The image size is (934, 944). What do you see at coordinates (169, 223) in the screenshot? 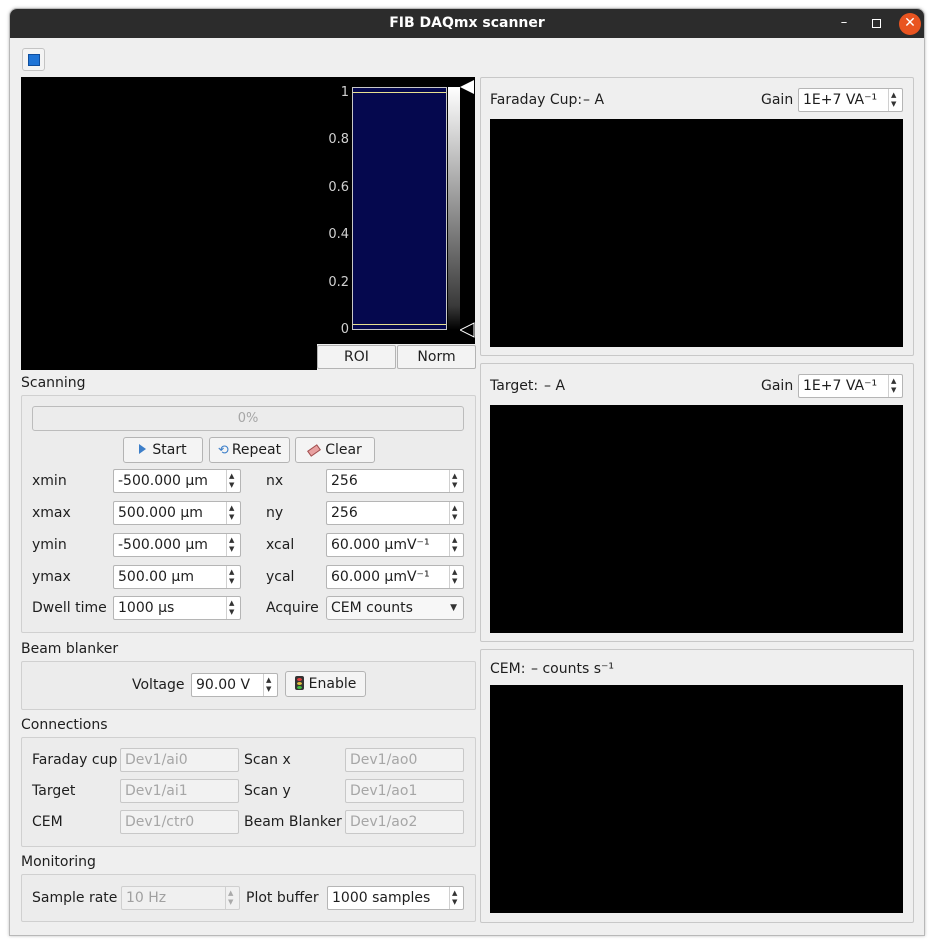
I see `image-view` at bounding box center [169, 223].